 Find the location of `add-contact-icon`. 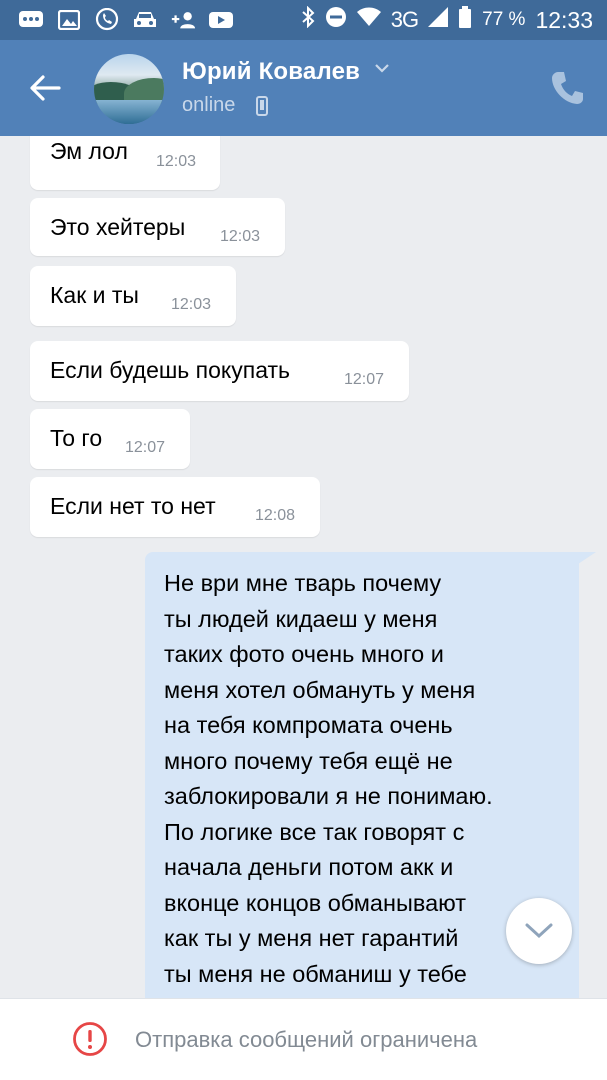

add-contact-icon is located at coordinates (183, 20).